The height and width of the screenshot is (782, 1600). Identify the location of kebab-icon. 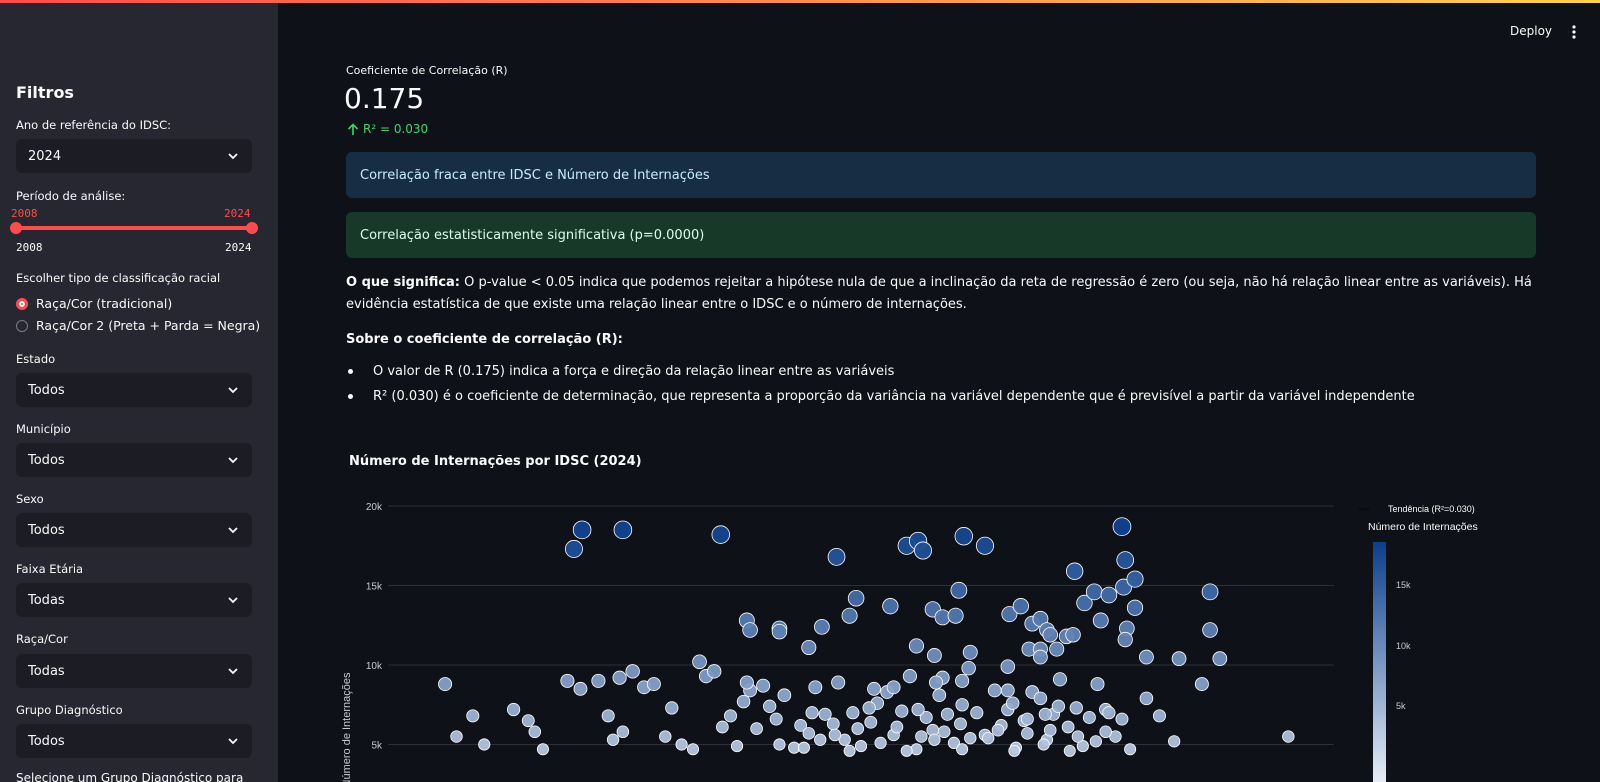
(1574, 32).